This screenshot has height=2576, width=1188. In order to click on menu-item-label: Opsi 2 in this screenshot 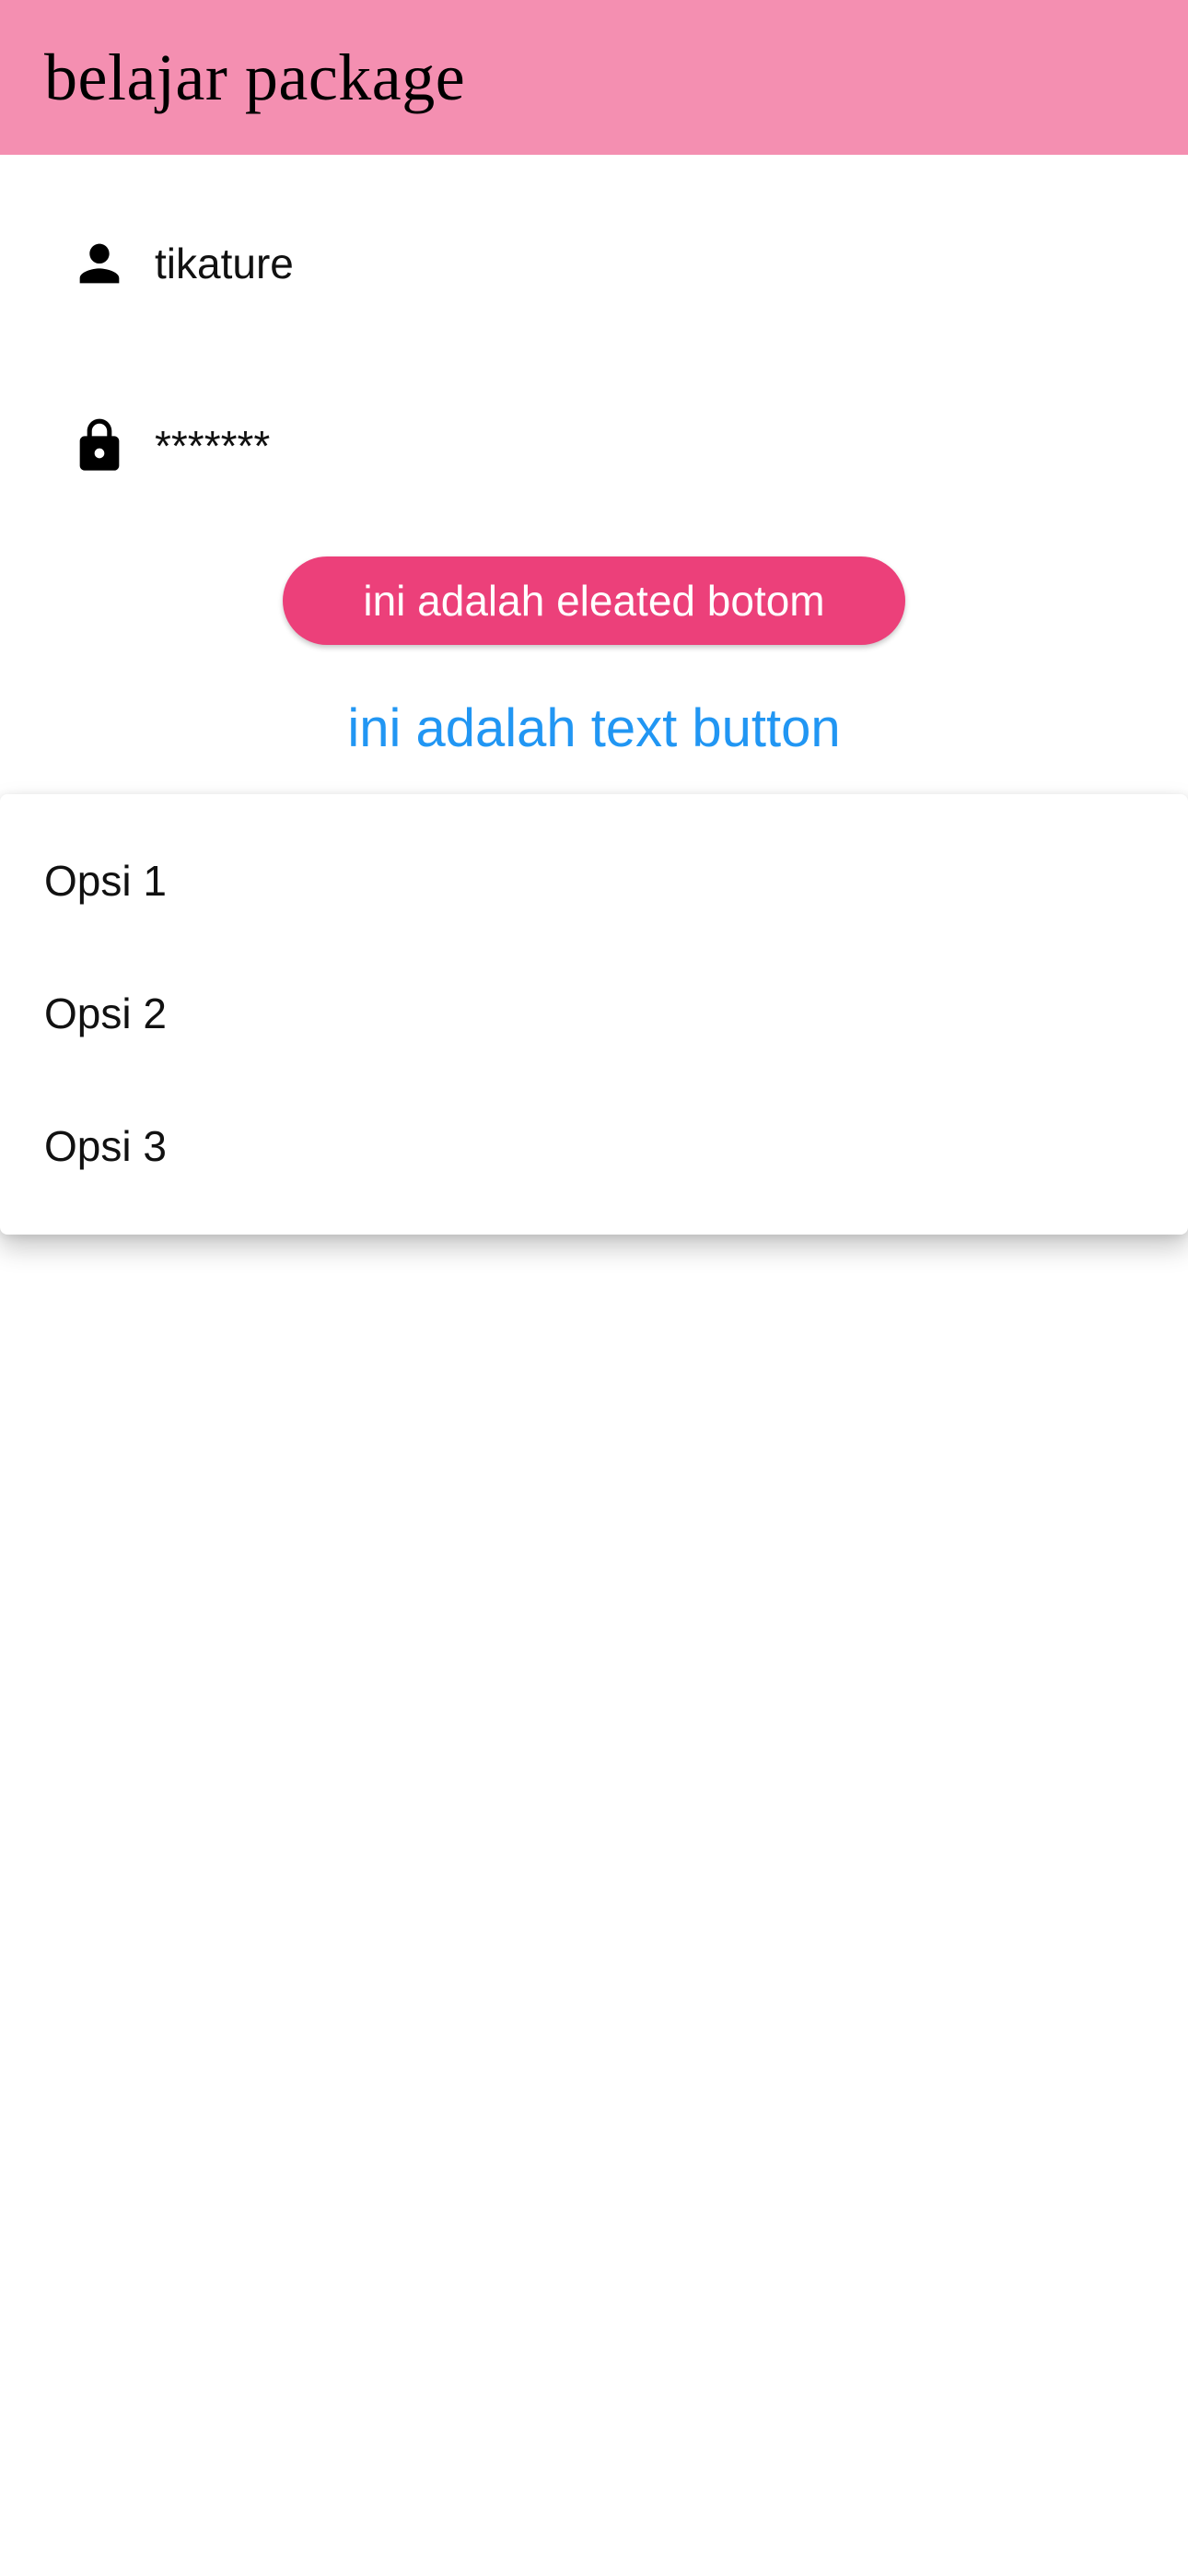, I will do `click(105, 1013)`.